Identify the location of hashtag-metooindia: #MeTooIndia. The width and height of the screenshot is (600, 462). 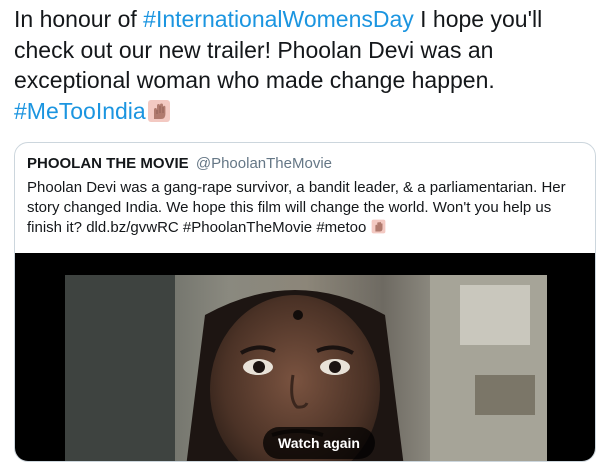
(80, 111).